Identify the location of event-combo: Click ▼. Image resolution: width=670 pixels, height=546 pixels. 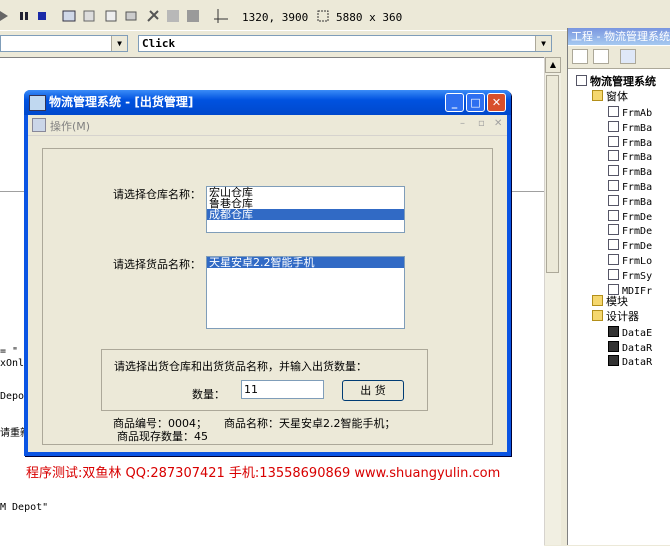
(345, 43).